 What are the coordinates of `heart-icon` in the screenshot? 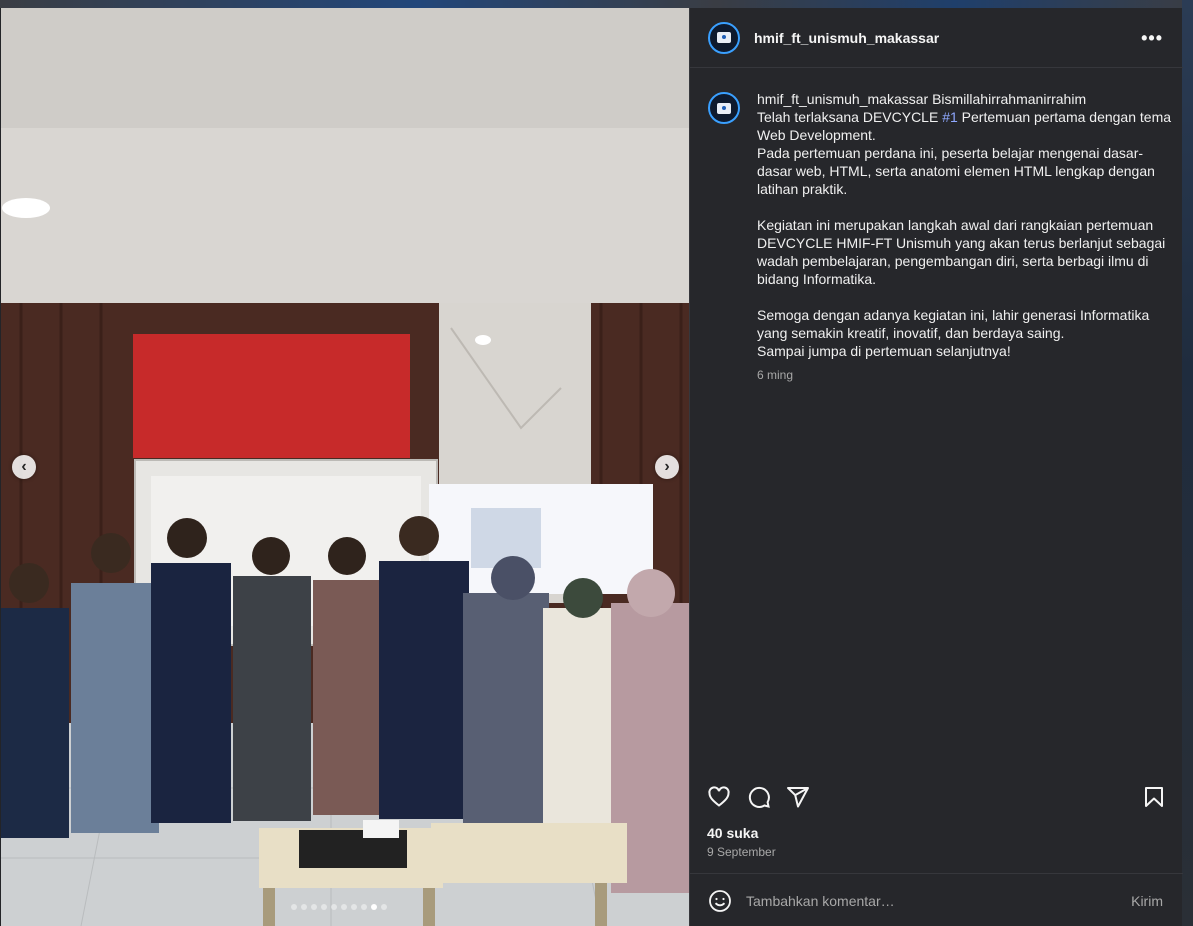 It's located at (719, 797).